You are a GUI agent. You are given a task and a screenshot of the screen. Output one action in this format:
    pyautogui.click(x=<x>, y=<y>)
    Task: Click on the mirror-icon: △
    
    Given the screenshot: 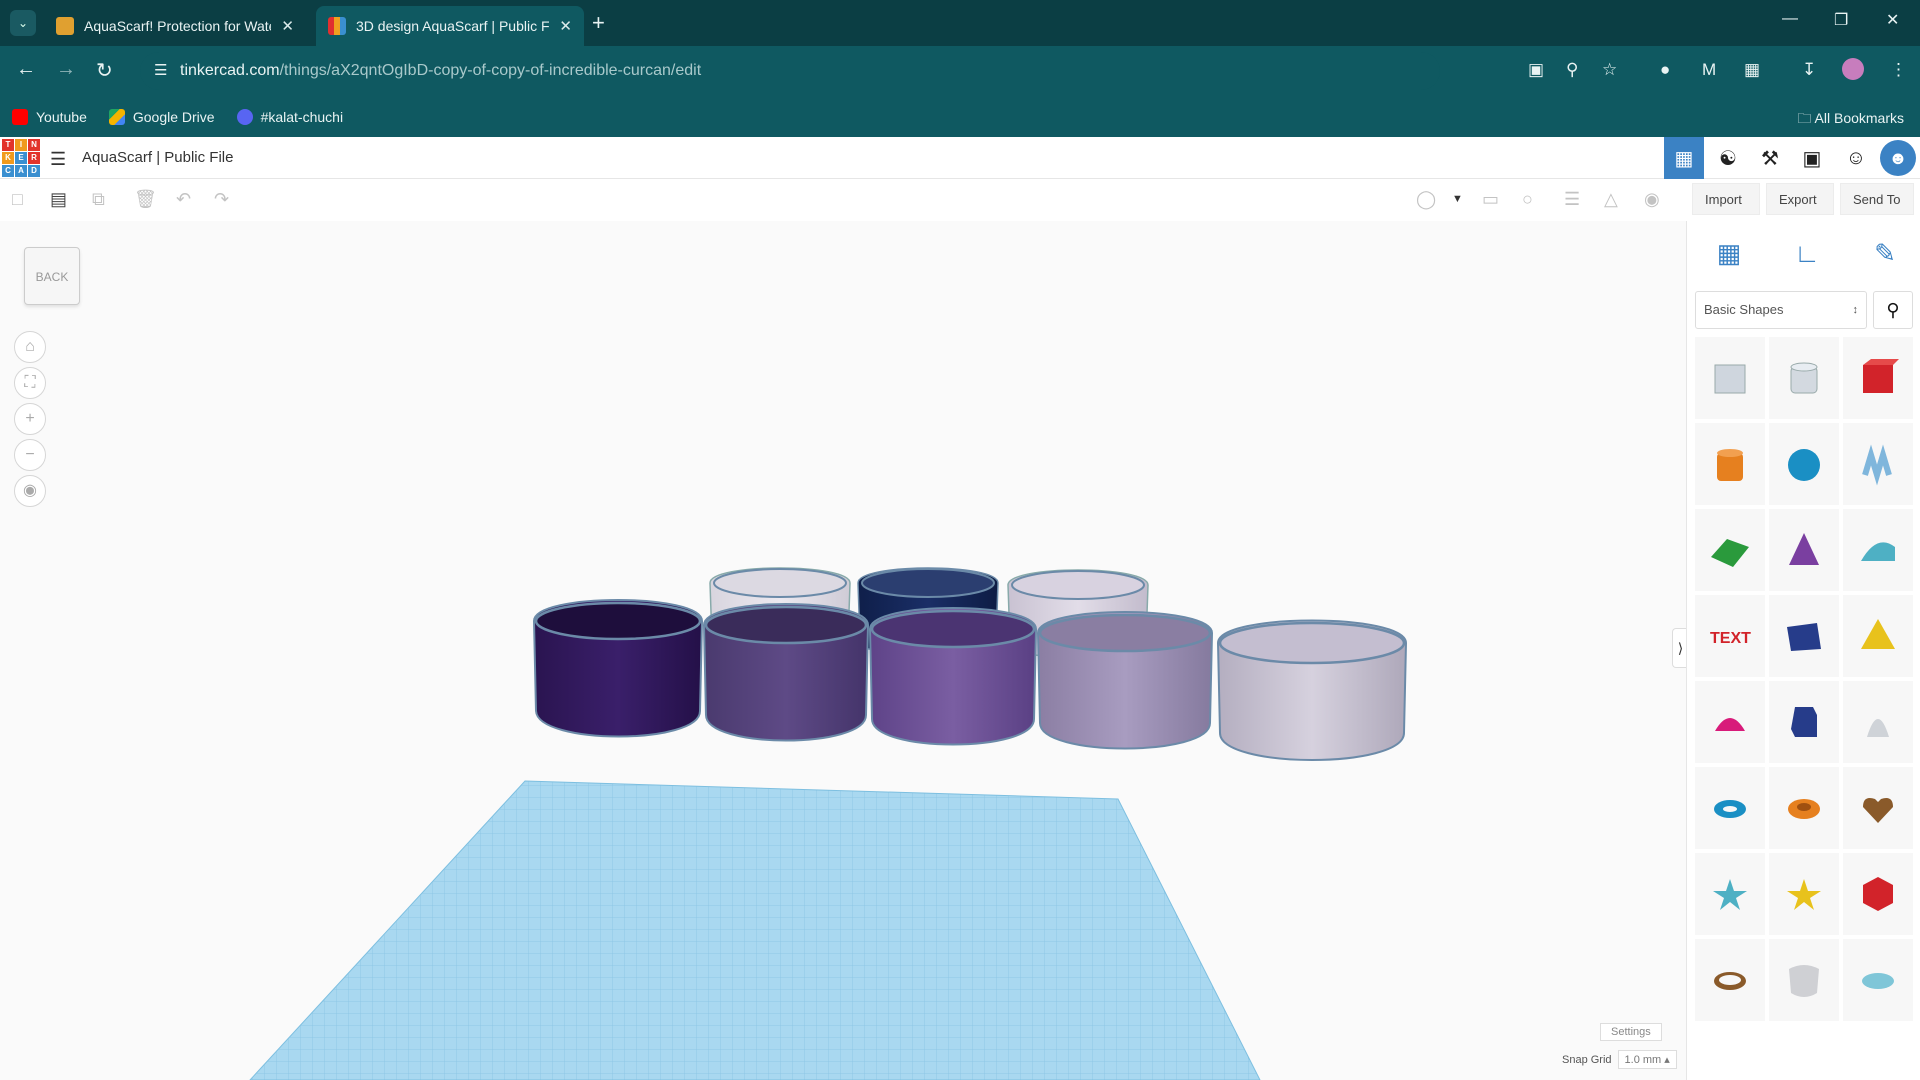 What is the action you would take?
    pyautogui.click(x=1611, y=199)
    